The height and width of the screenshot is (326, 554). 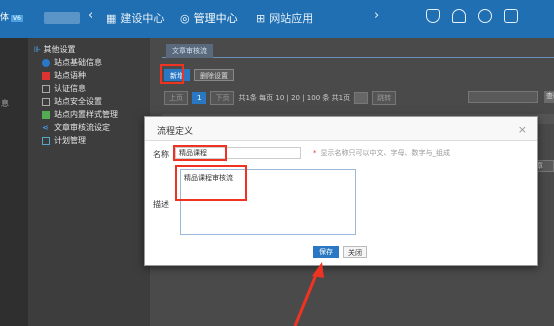 I want to click on plan-icon, so click(x=46, y=140).